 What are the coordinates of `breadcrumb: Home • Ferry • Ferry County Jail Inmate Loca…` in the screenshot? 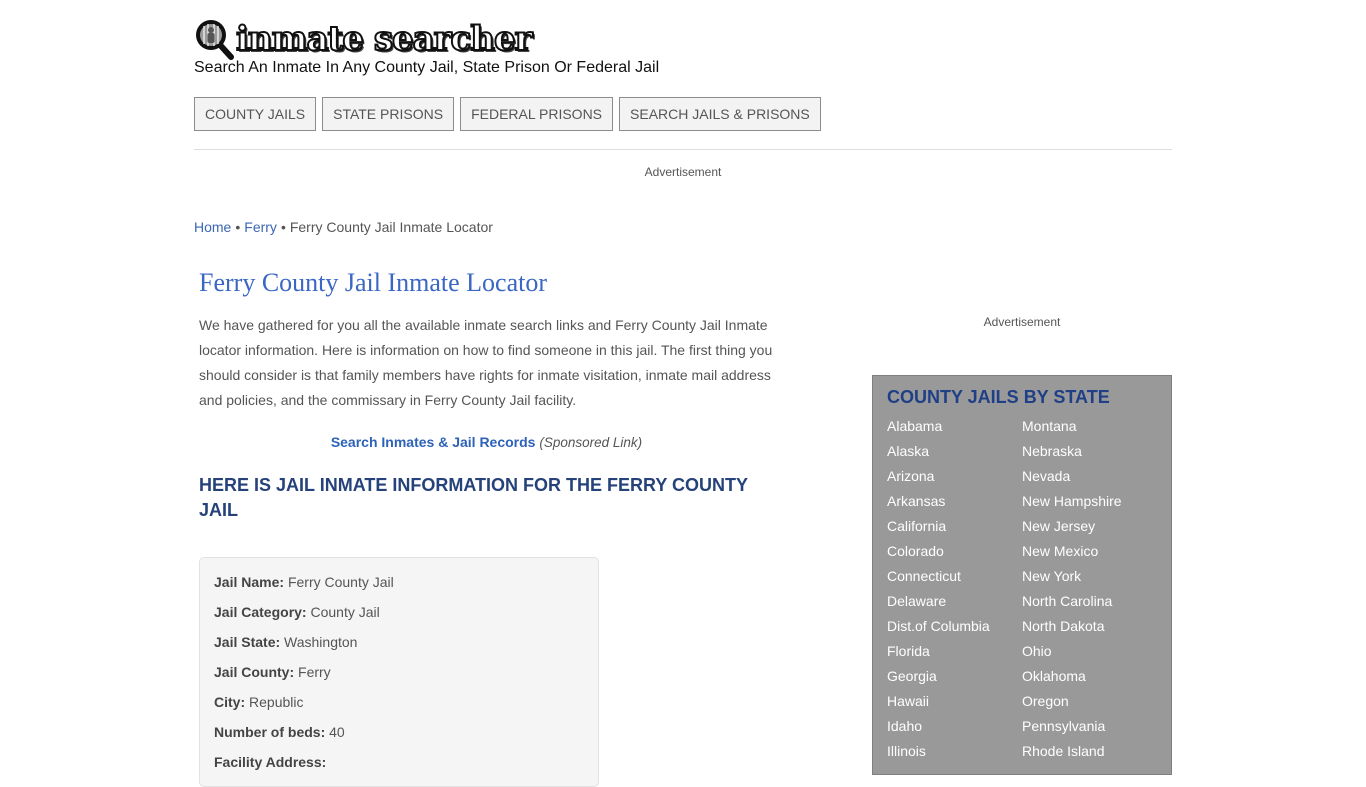 It's located at (343, 227).